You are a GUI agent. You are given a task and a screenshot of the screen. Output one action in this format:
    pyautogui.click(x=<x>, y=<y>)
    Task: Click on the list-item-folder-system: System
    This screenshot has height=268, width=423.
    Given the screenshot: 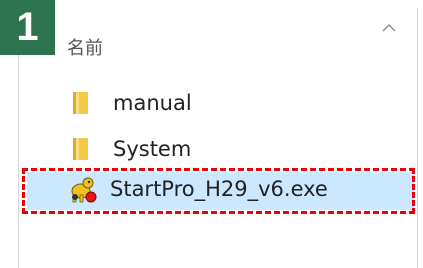 What is the action you would take?
    pyautogui.click(x=240, y=149)
    